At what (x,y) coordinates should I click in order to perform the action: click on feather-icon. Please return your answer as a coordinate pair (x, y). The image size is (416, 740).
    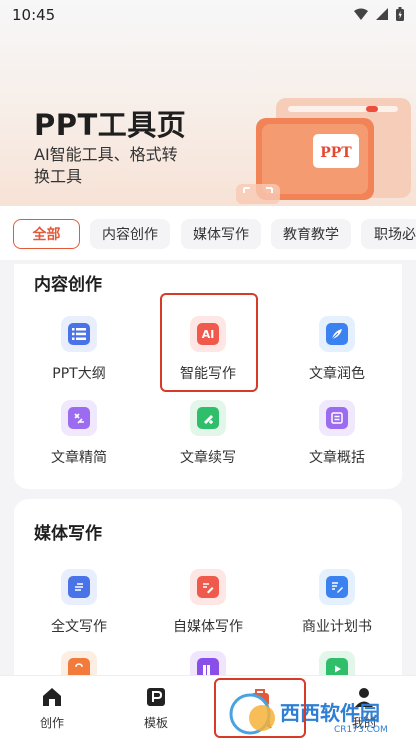
    Looking at the image, I should click on (337, 334).